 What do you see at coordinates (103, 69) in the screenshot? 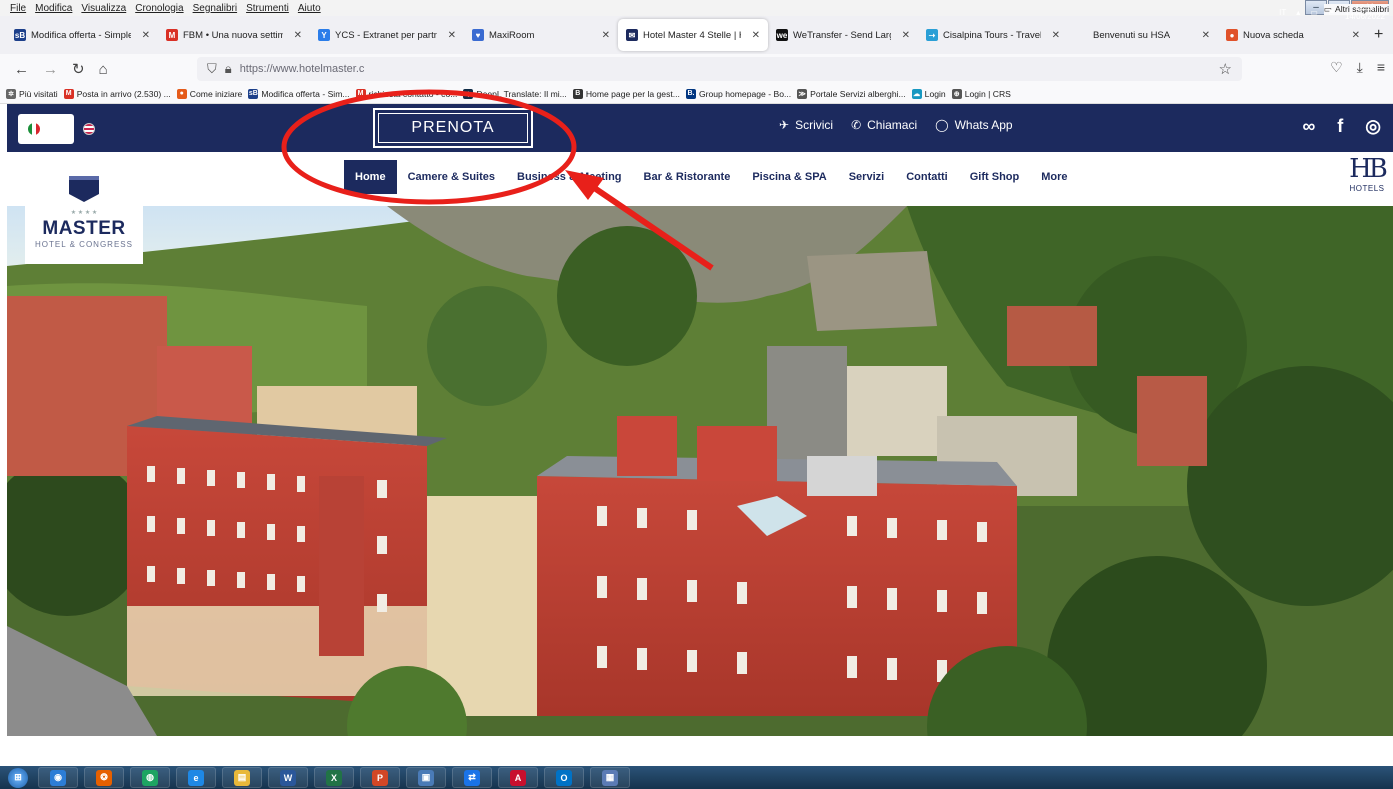
I see `home-icon: ⌂` at bounding box center [103, 69].